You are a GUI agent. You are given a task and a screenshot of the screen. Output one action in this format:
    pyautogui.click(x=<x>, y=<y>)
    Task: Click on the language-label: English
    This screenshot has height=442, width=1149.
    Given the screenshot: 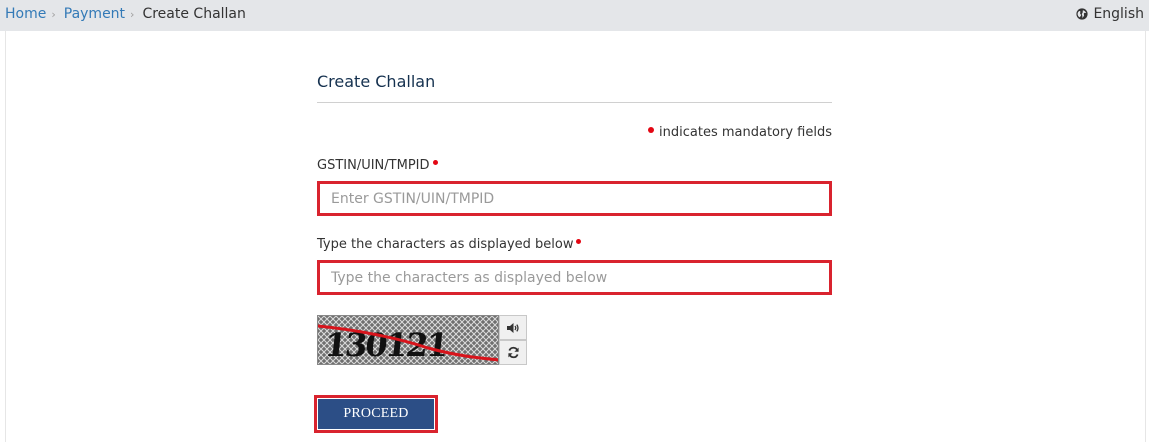 What is the action you would take?
    pyautogui.click(x=1118, y=14)
    